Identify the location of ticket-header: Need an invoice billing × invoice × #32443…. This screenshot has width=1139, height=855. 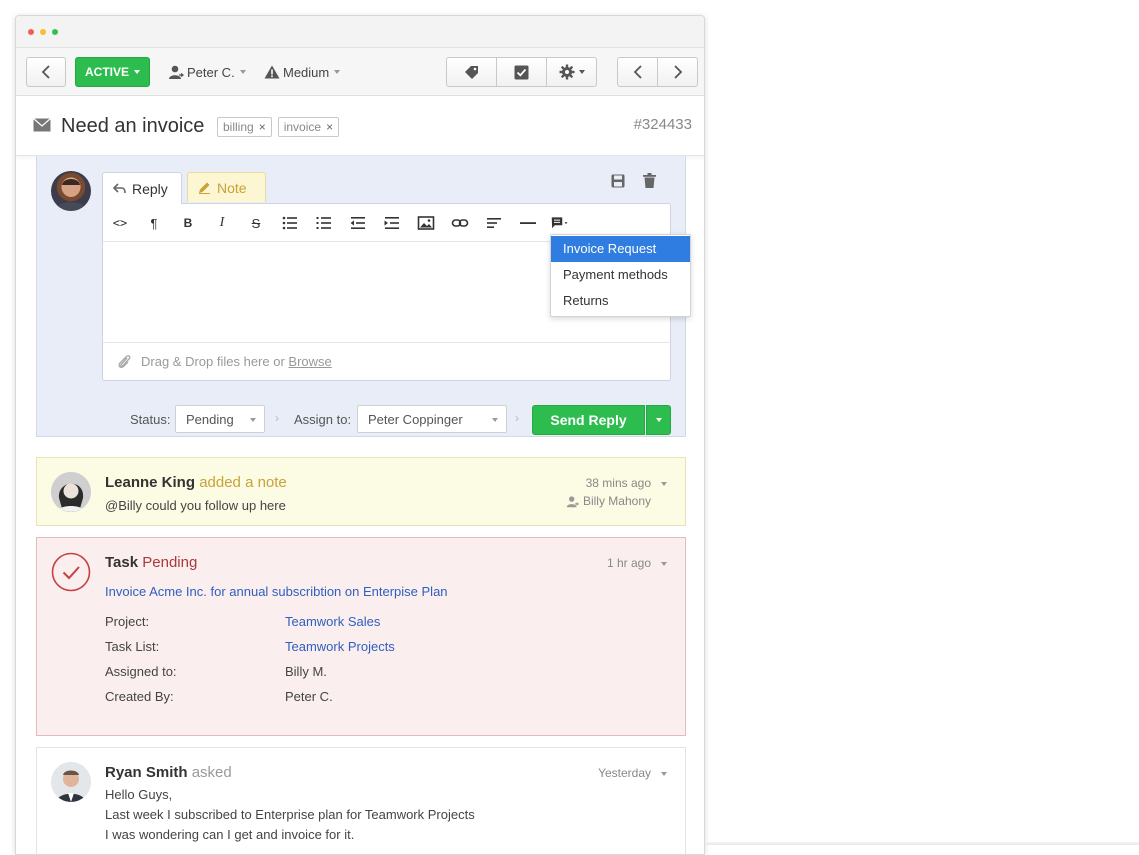
(360, 126).